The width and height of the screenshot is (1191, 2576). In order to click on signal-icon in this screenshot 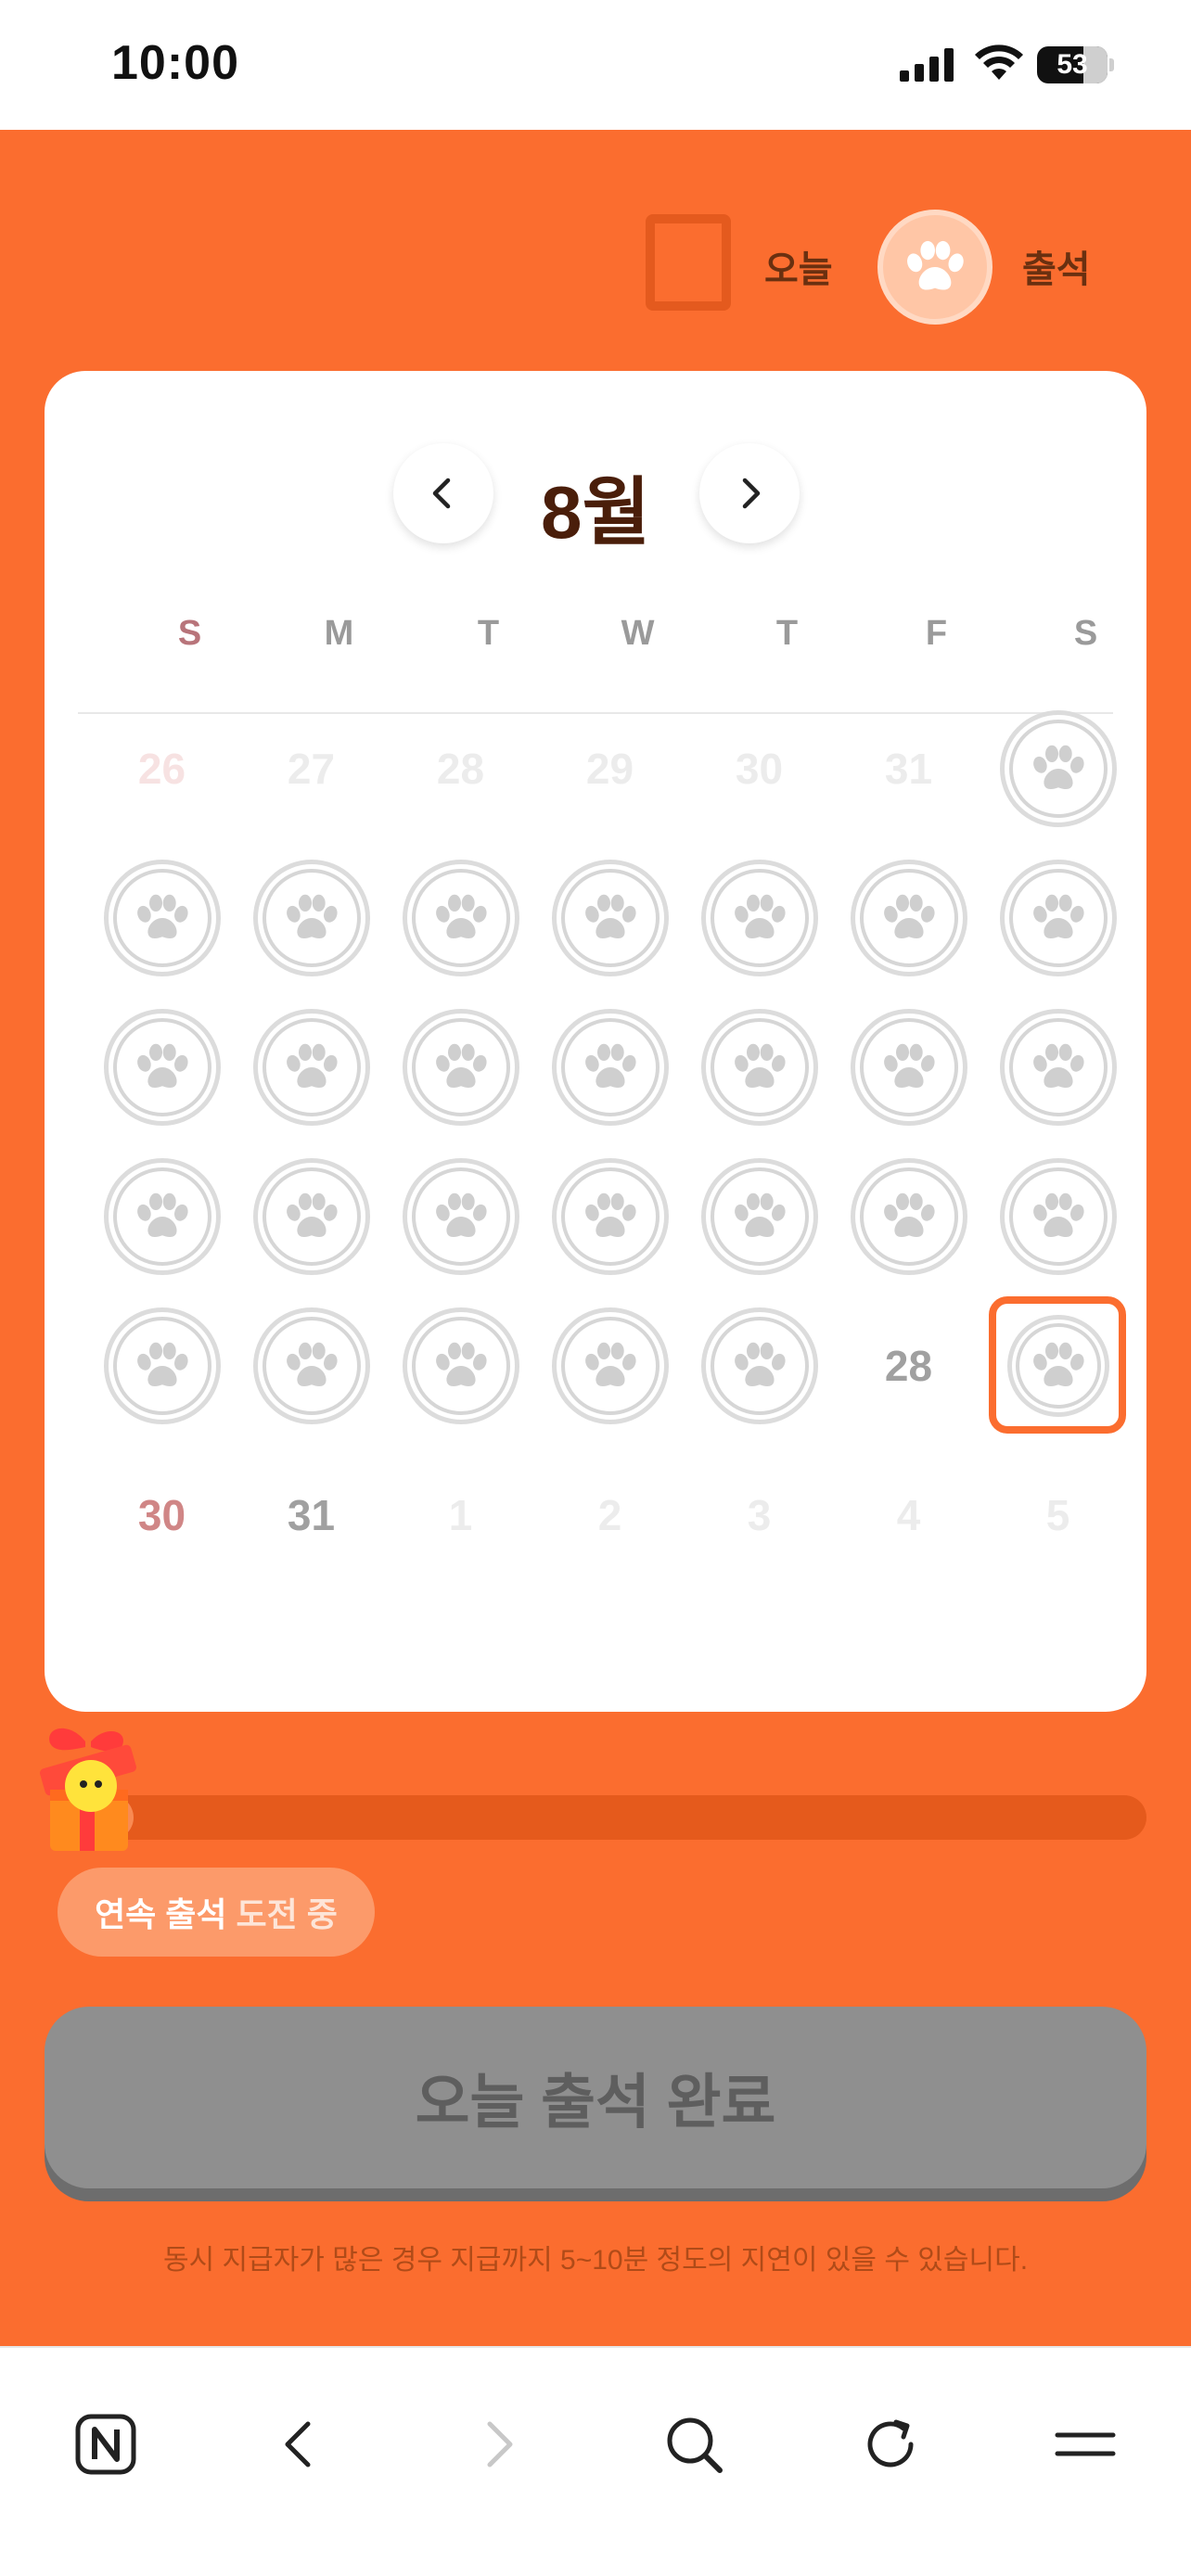, I will do `click(927, 65)`.